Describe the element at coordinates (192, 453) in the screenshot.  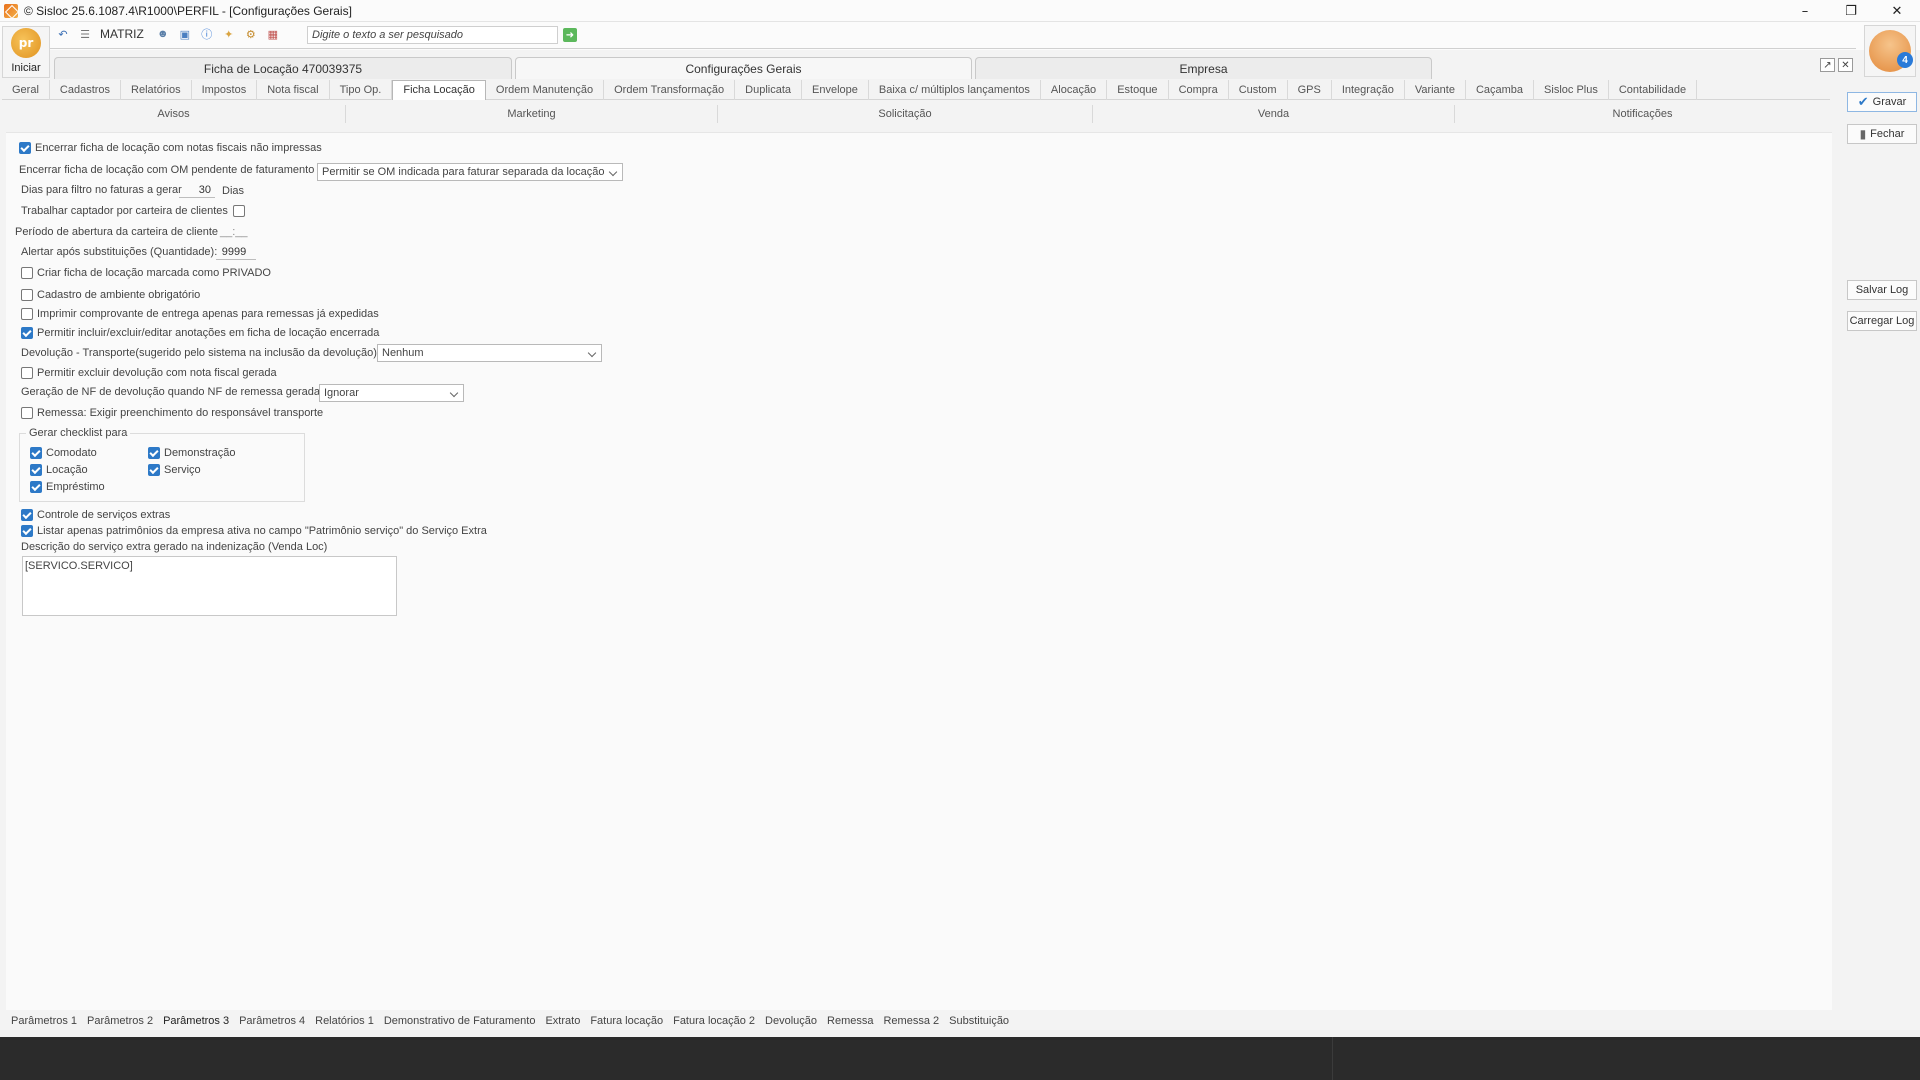
I see `checklist-demonstracao: Demonstração` at that location.